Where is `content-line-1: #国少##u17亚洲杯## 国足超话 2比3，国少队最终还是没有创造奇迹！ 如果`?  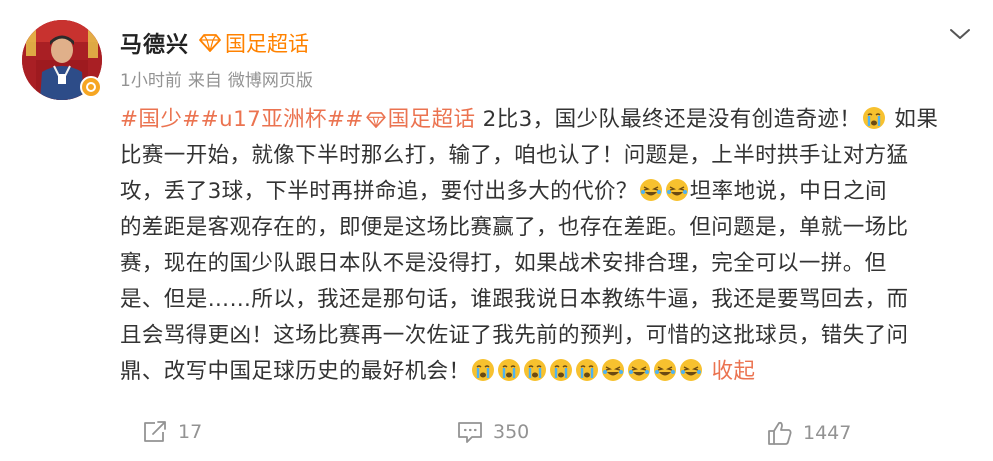 content-line-1: #国少##u17亚洲杯## 国足超话 2比3，国少队最终还是没有创造奇迹！ 如果 is located at coordinates (546, 120).